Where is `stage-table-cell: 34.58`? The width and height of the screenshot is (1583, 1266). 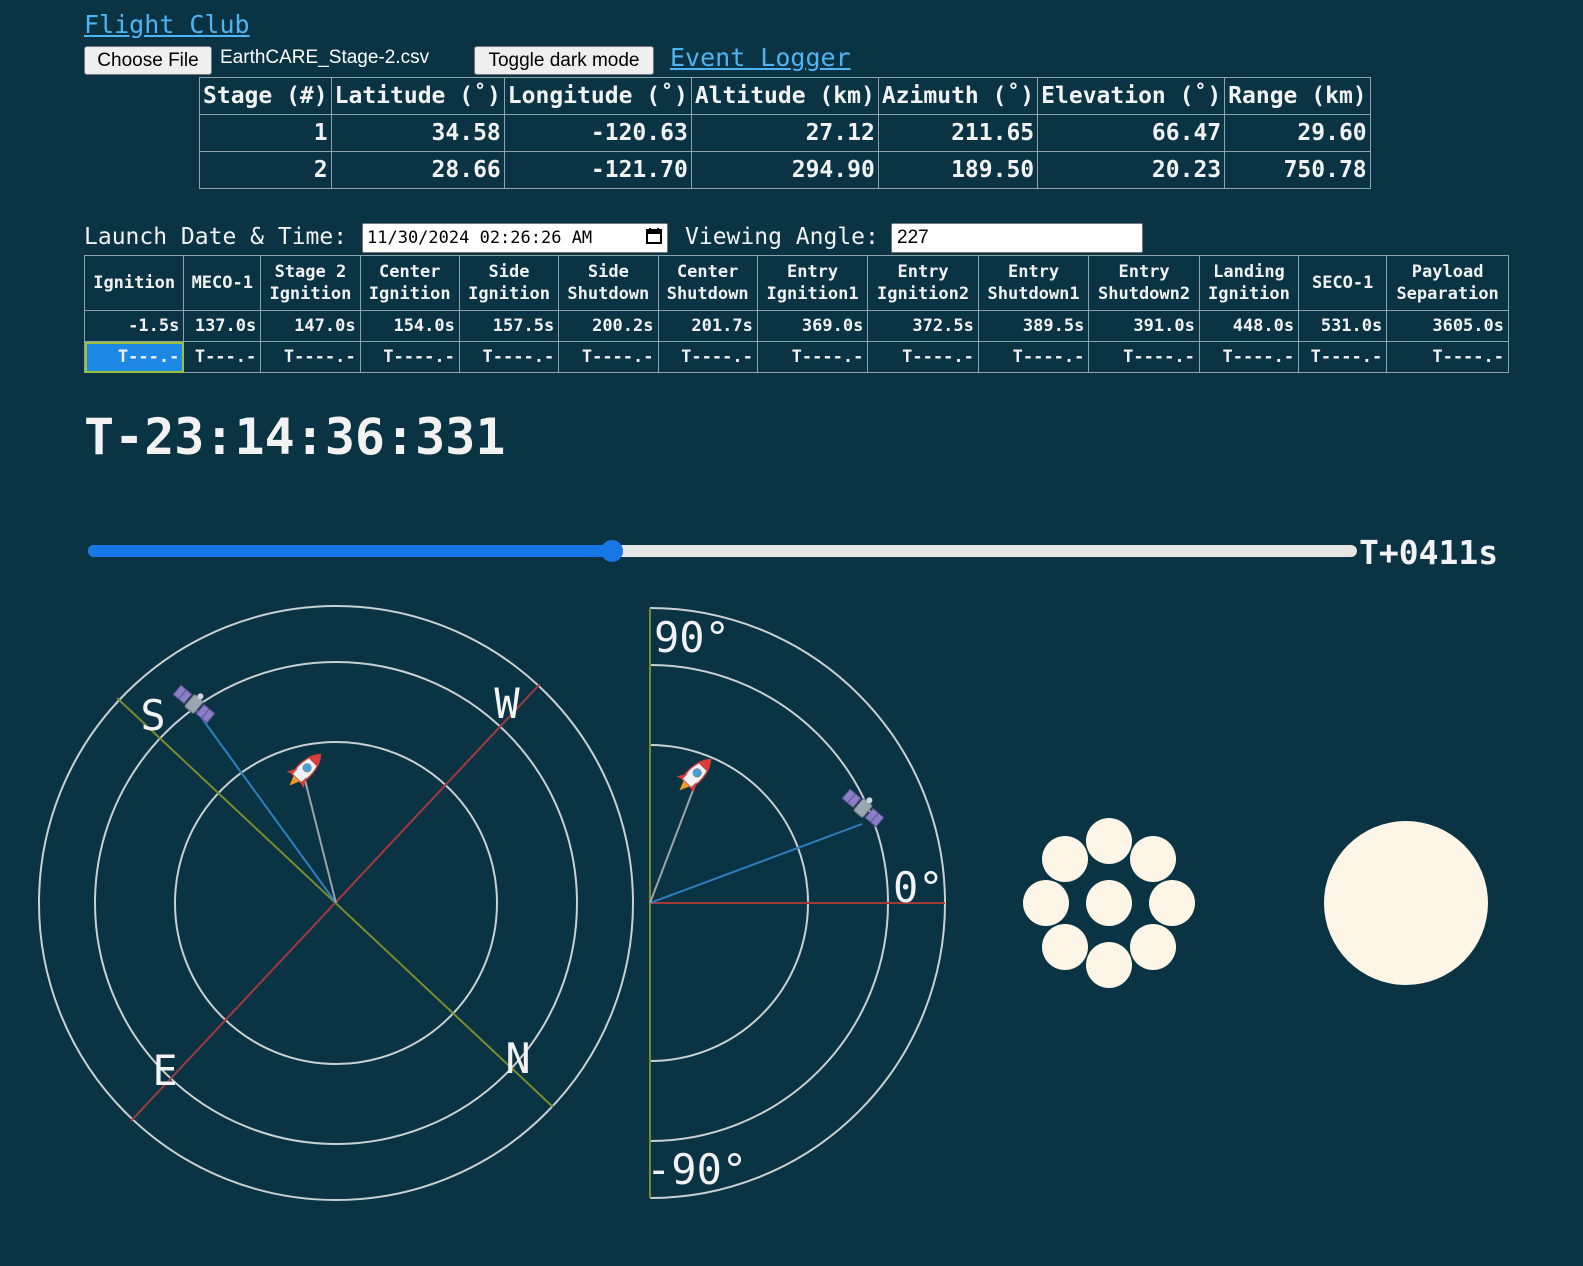 stage-table-cell: 34.58 is located at coordinates (417, 133).